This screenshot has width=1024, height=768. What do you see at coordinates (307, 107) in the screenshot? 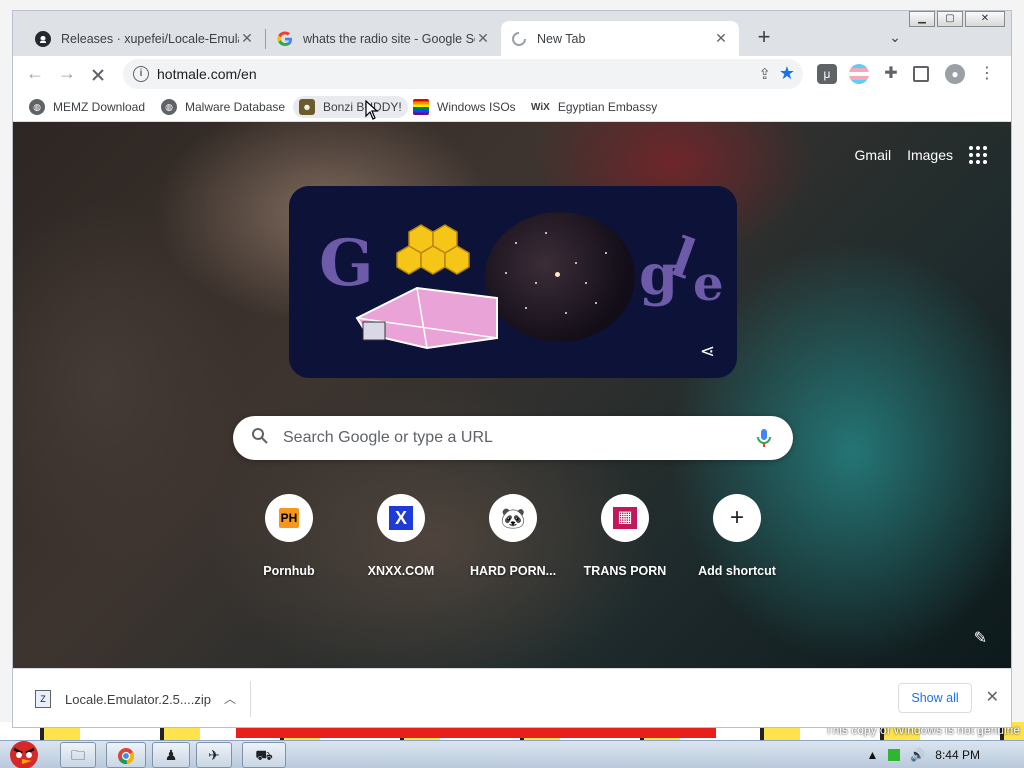
I see `bonzi-icon: ☻` at bounding box center [307, 107].